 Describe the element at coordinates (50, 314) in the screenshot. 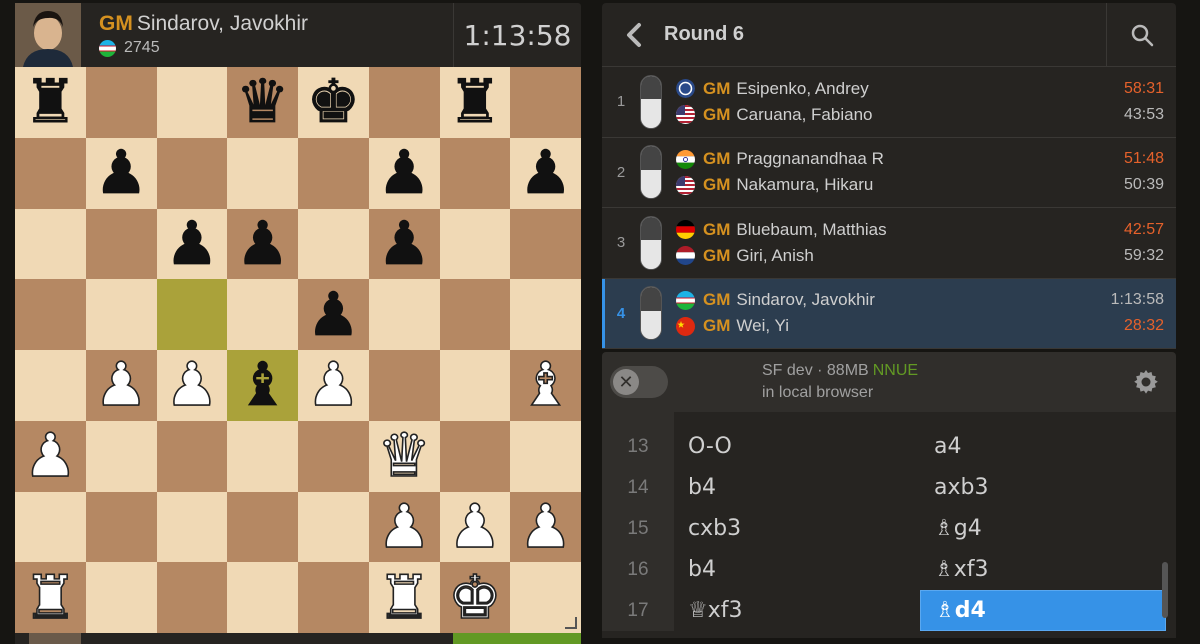

I see `square-a5` at that location.